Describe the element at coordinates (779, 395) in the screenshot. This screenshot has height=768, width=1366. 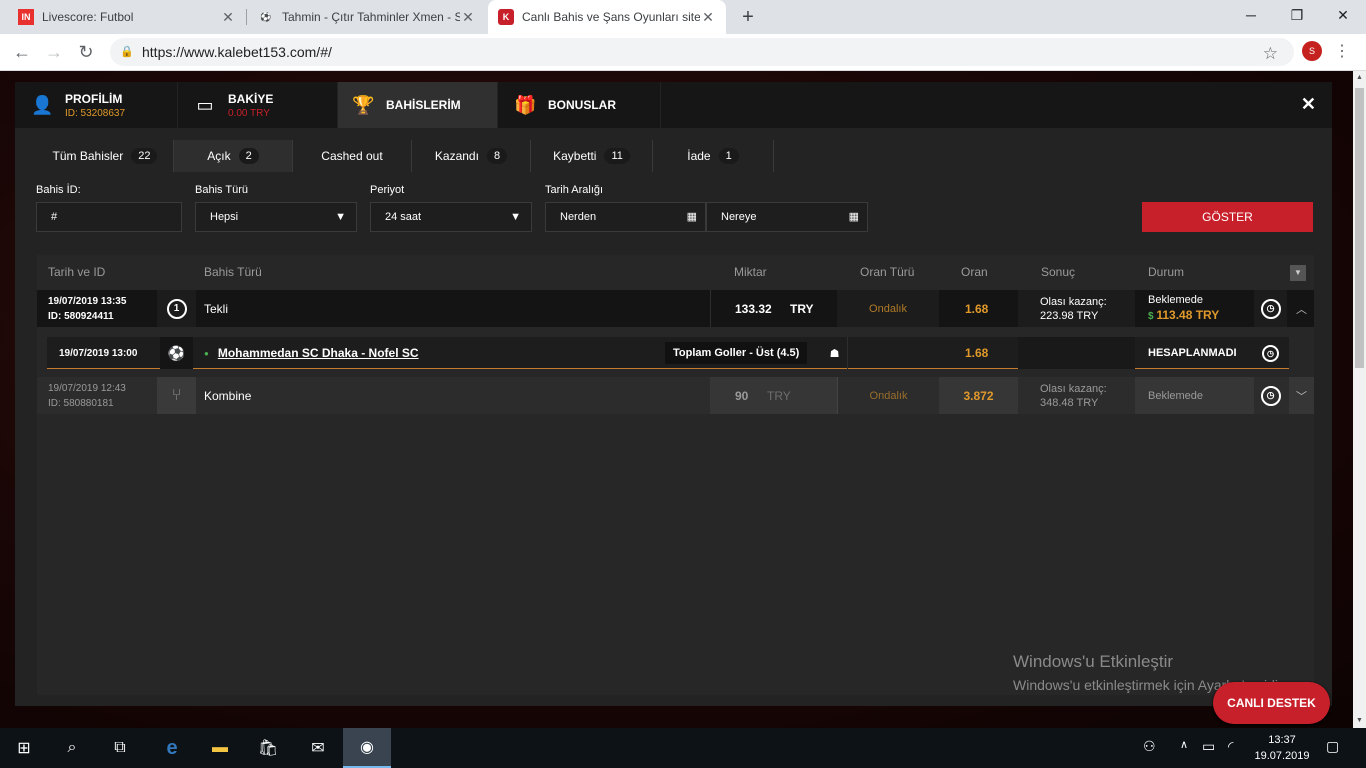
I see `bet-currency: TRY` at that location.